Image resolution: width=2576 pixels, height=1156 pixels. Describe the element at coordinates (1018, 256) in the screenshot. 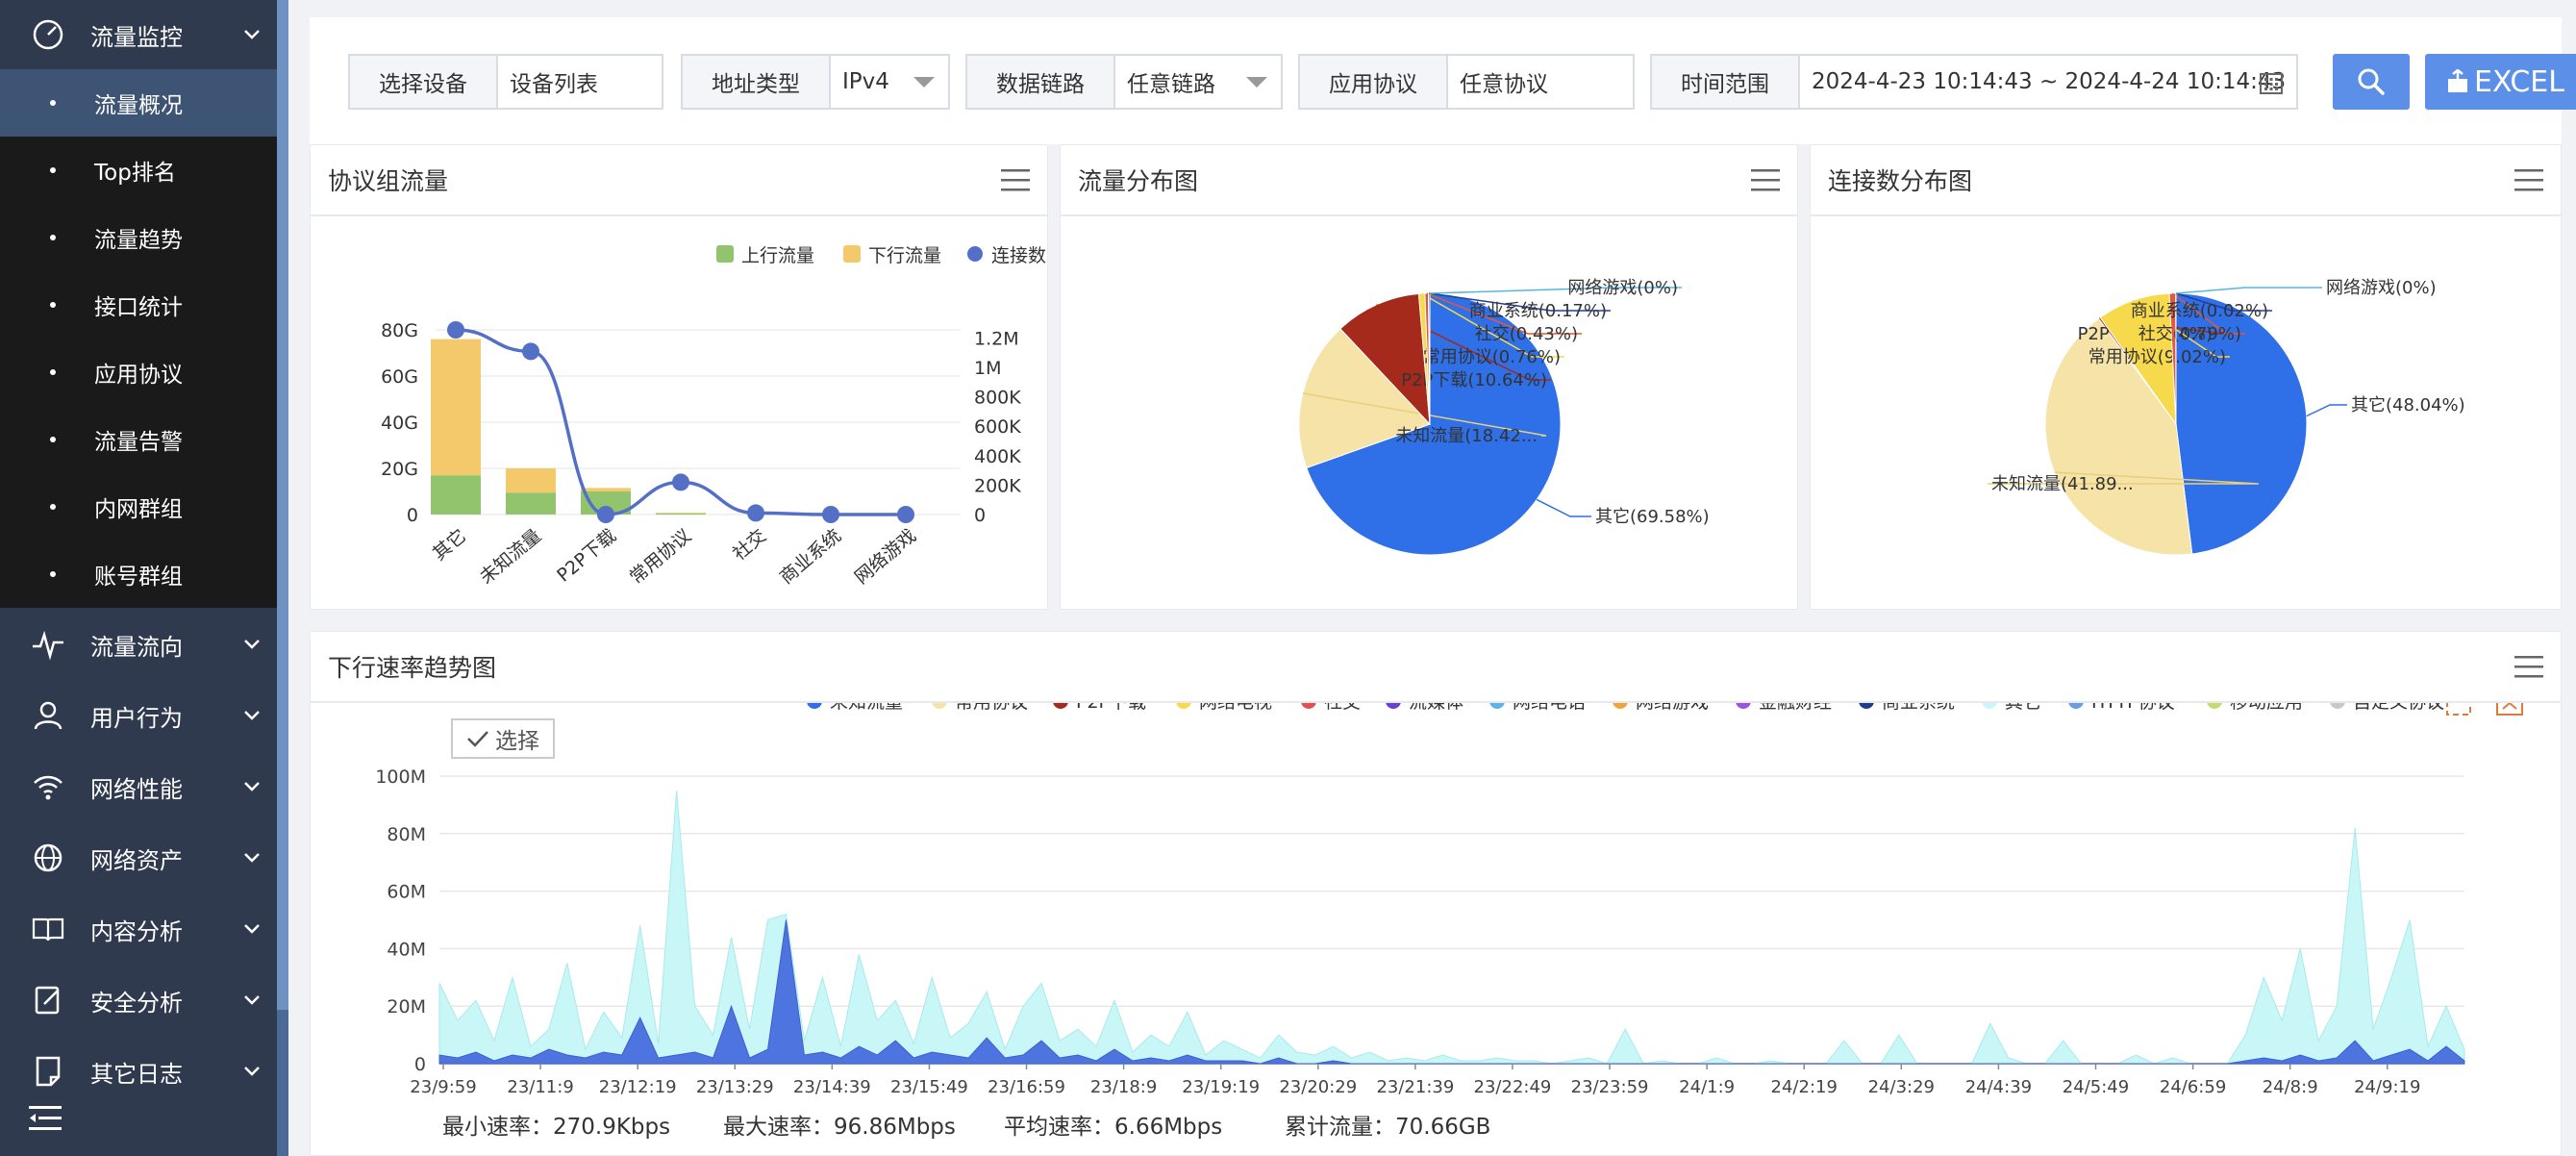

I see `legend-label: 连接数` at that location.